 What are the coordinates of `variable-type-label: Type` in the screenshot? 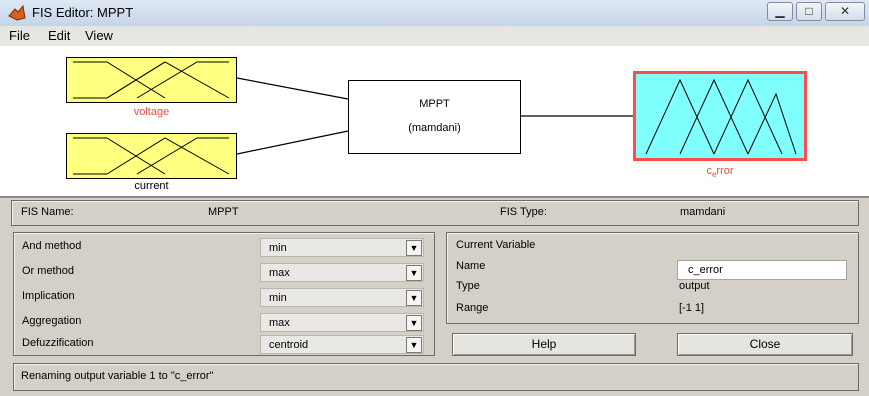 It's located at (468, 286).